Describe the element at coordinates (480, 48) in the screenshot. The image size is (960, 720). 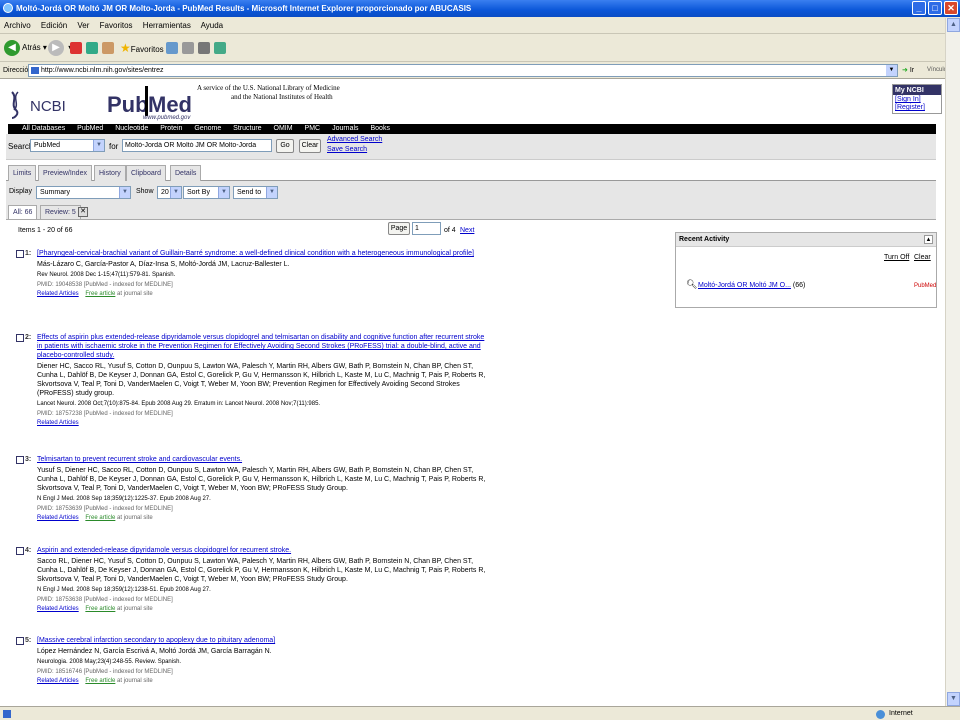
I see `browser-toolbar: ◀Atrás ▾ ▶ ▾ ★Favoritos` at that location.